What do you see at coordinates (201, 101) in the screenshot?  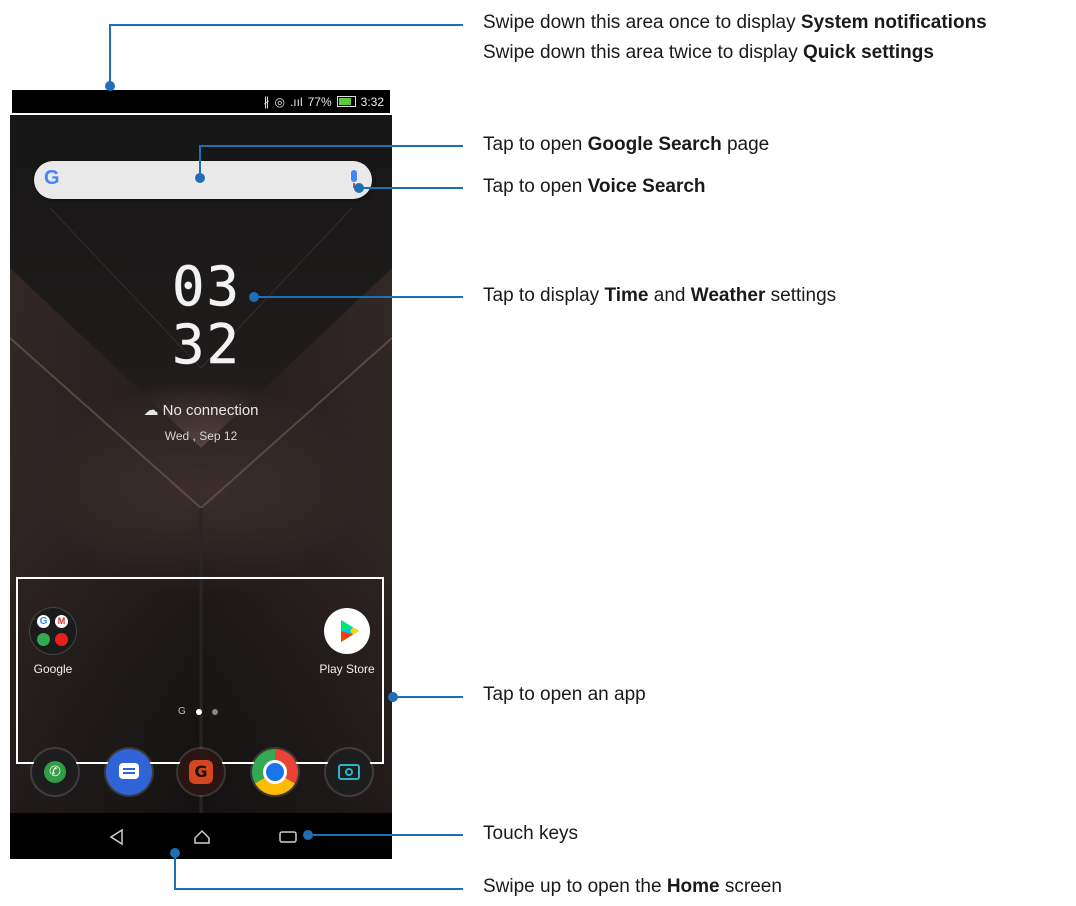 I see `status-bar: ∦ ◎ .ııl 77% 3:32` at bounding box center [201, 101].